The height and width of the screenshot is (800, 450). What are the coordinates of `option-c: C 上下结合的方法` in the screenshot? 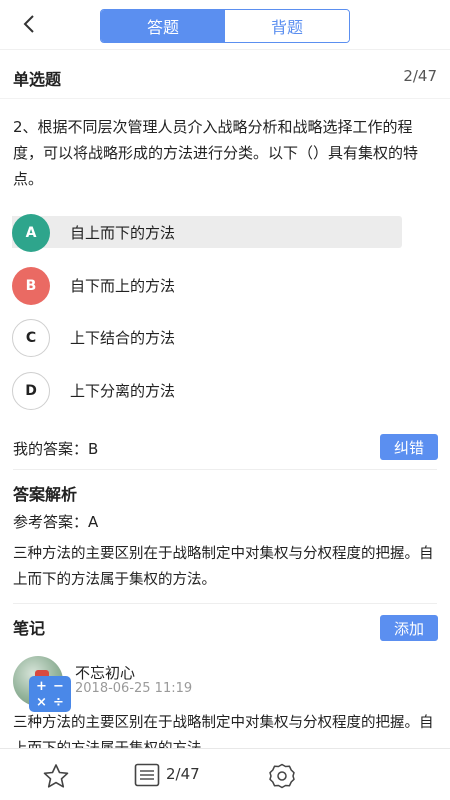 It's located at (225, 338).